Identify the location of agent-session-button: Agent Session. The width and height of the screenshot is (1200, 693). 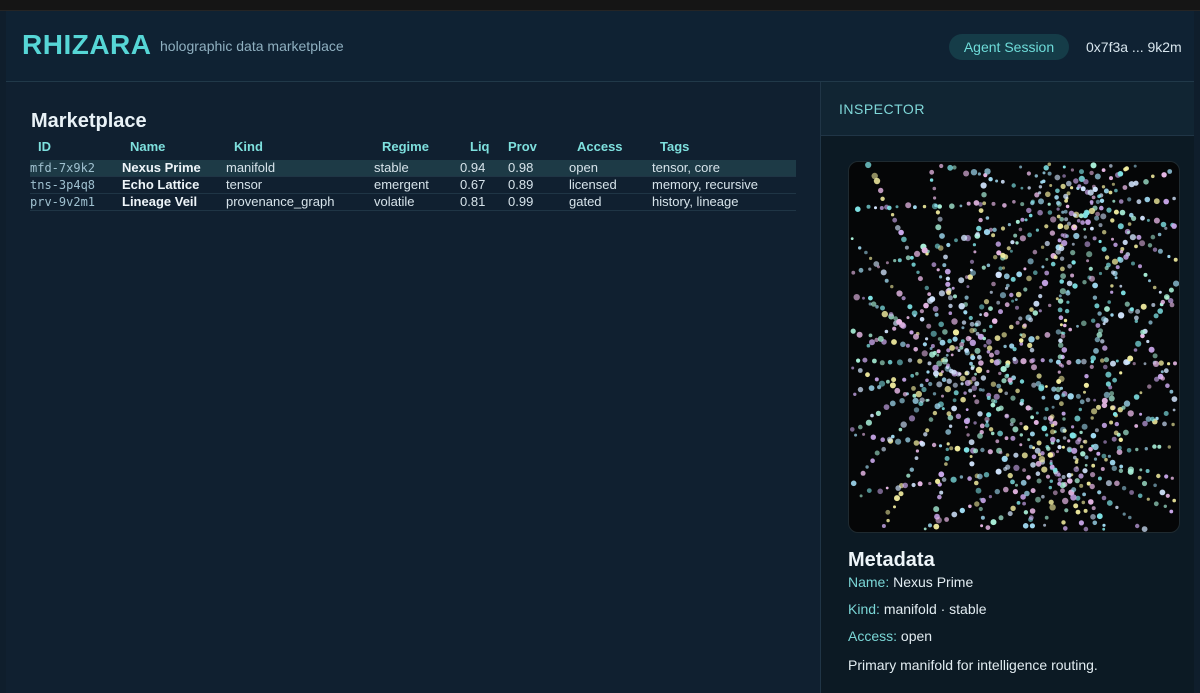
(1009, 47).